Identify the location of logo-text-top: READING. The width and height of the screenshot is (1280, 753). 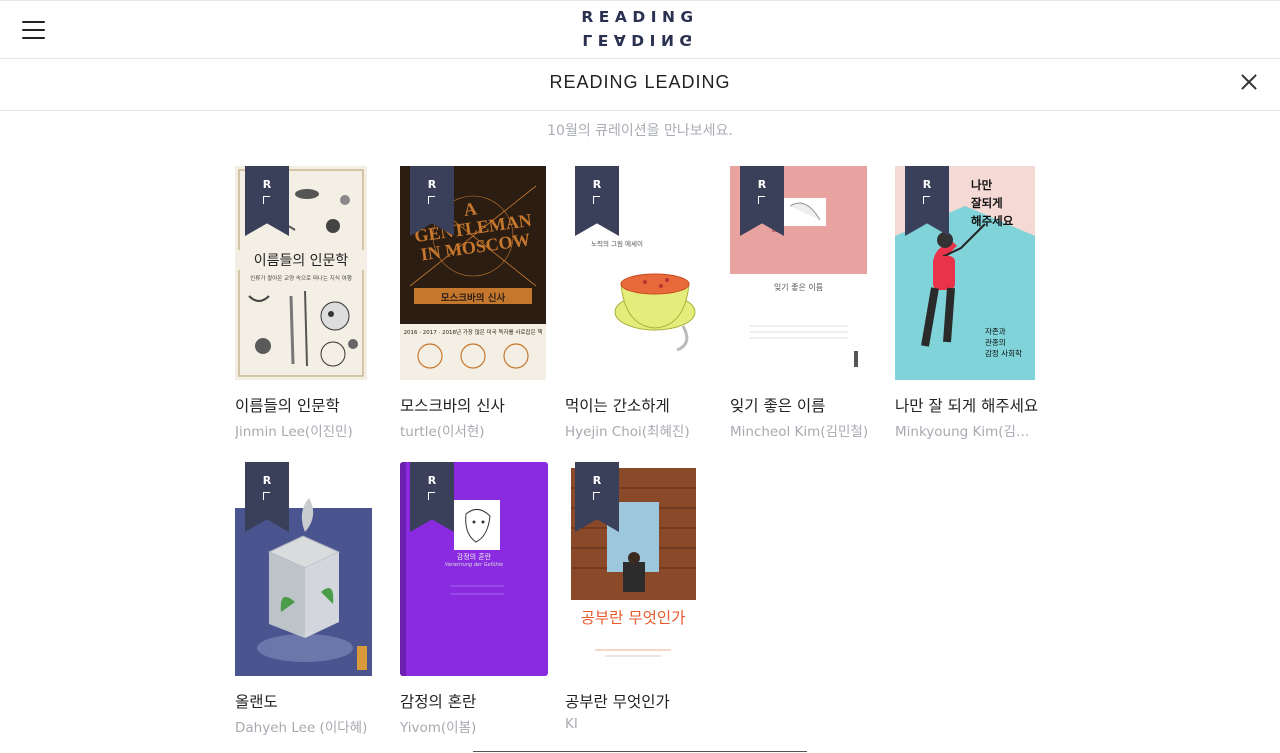
(640, 17).